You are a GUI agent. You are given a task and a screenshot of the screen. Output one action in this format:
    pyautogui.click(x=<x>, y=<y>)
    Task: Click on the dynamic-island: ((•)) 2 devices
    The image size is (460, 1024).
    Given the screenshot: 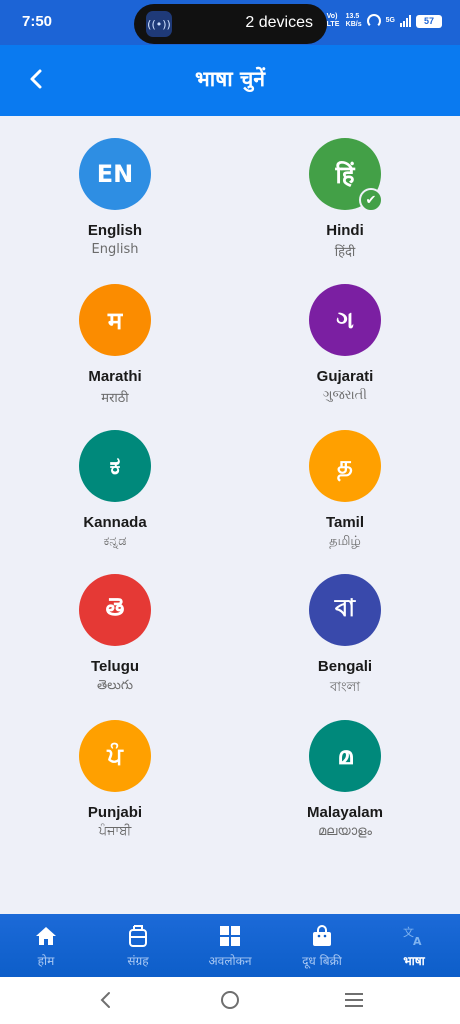 What is the action you would take?
    pyautogui.click(x=230, y=24)
    